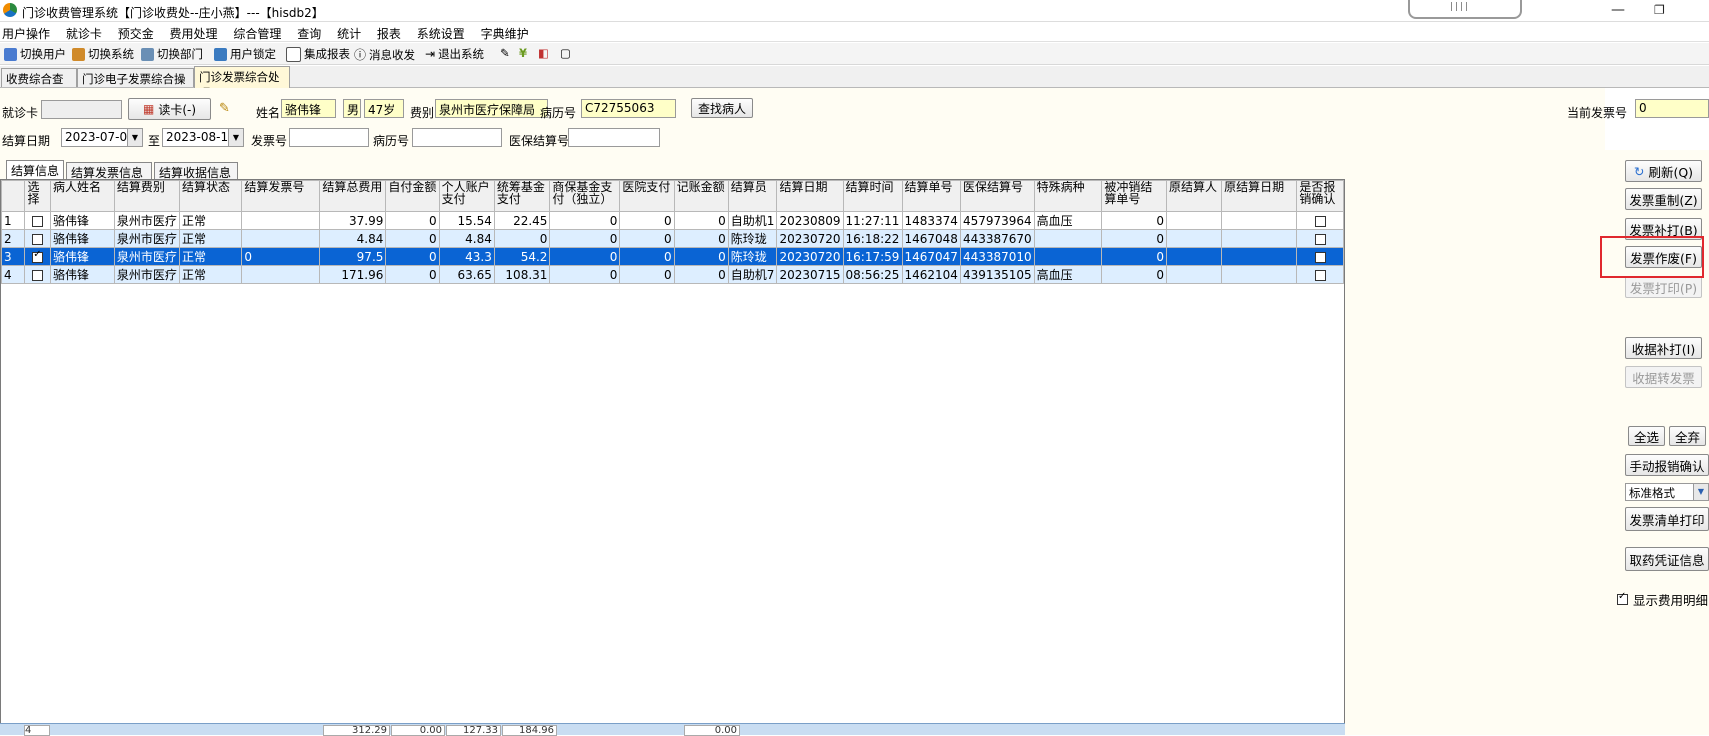  I want to click on invoice-print-button: 发票打印(P), so click(1663, 287).